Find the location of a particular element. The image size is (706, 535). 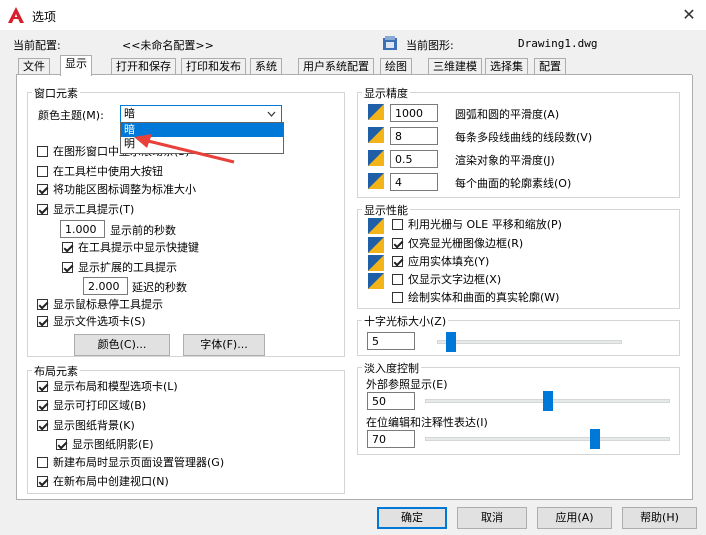

apply-solid-fill-checkbox is located at coordinates (397, 261).